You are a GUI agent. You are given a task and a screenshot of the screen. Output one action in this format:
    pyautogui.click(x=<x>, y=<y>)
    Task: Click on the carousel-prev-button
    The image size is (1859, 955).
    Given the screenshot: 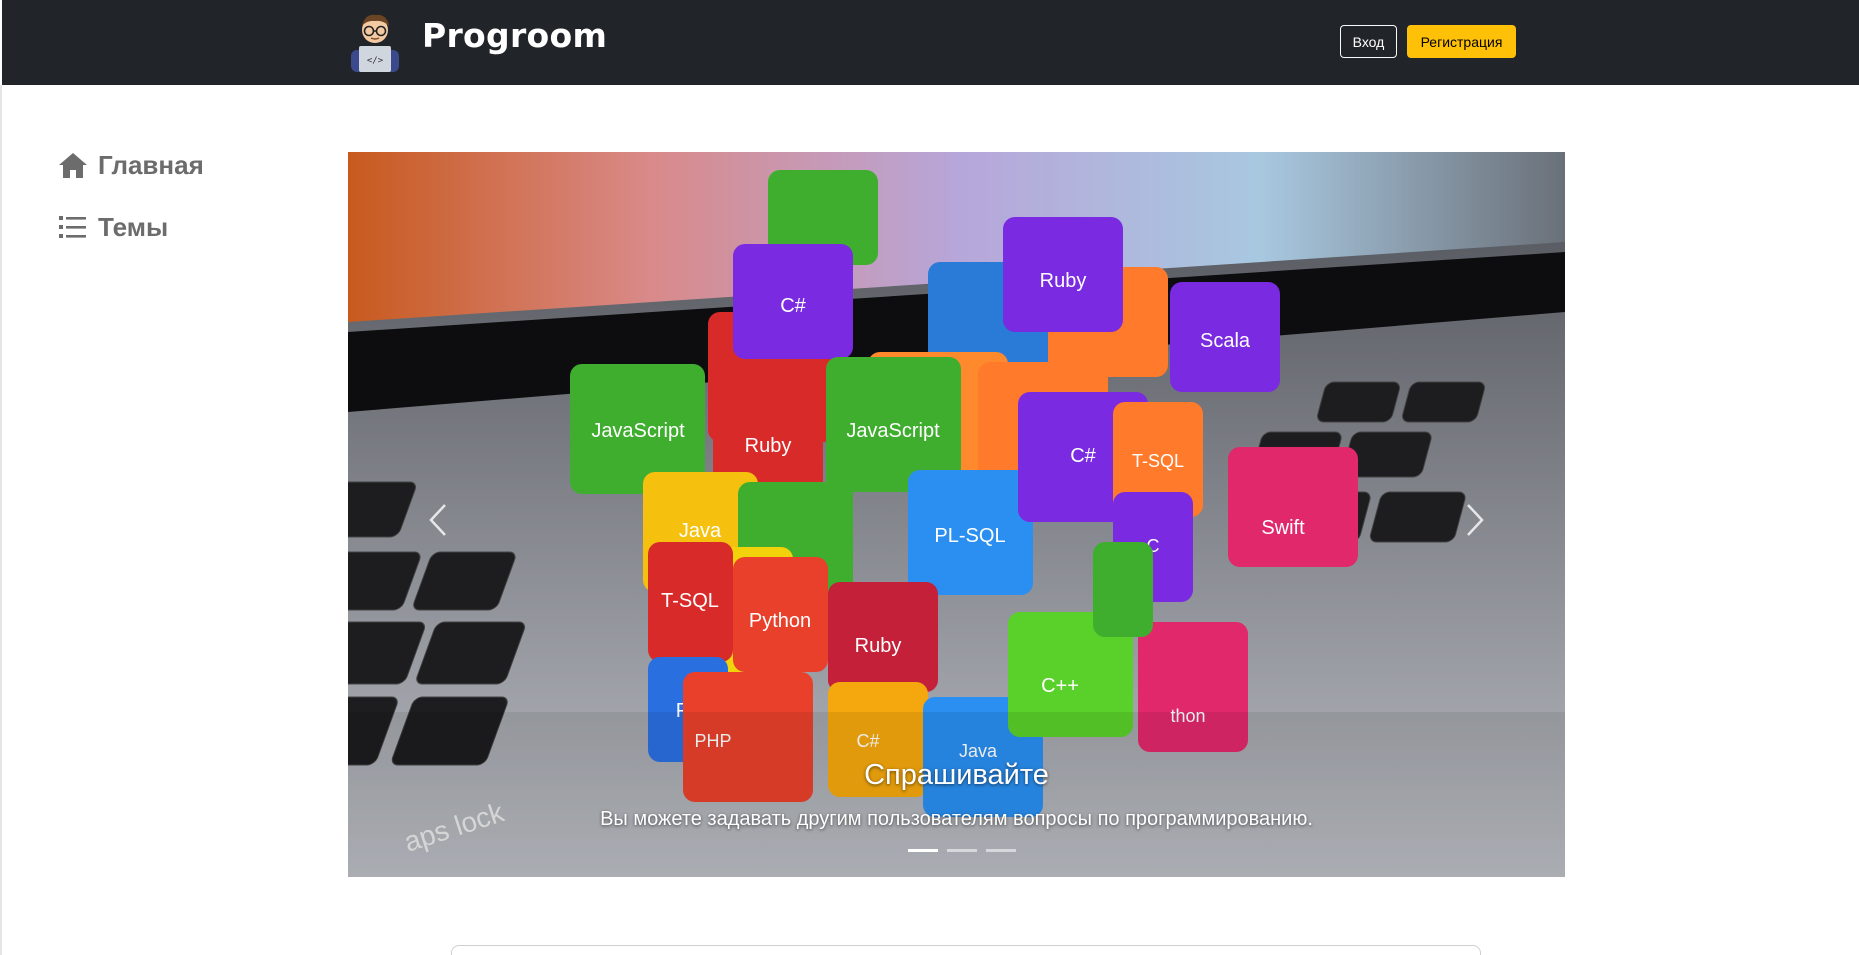 What is the action you would take?
    pyautogui.click(x=438, y=522)
    